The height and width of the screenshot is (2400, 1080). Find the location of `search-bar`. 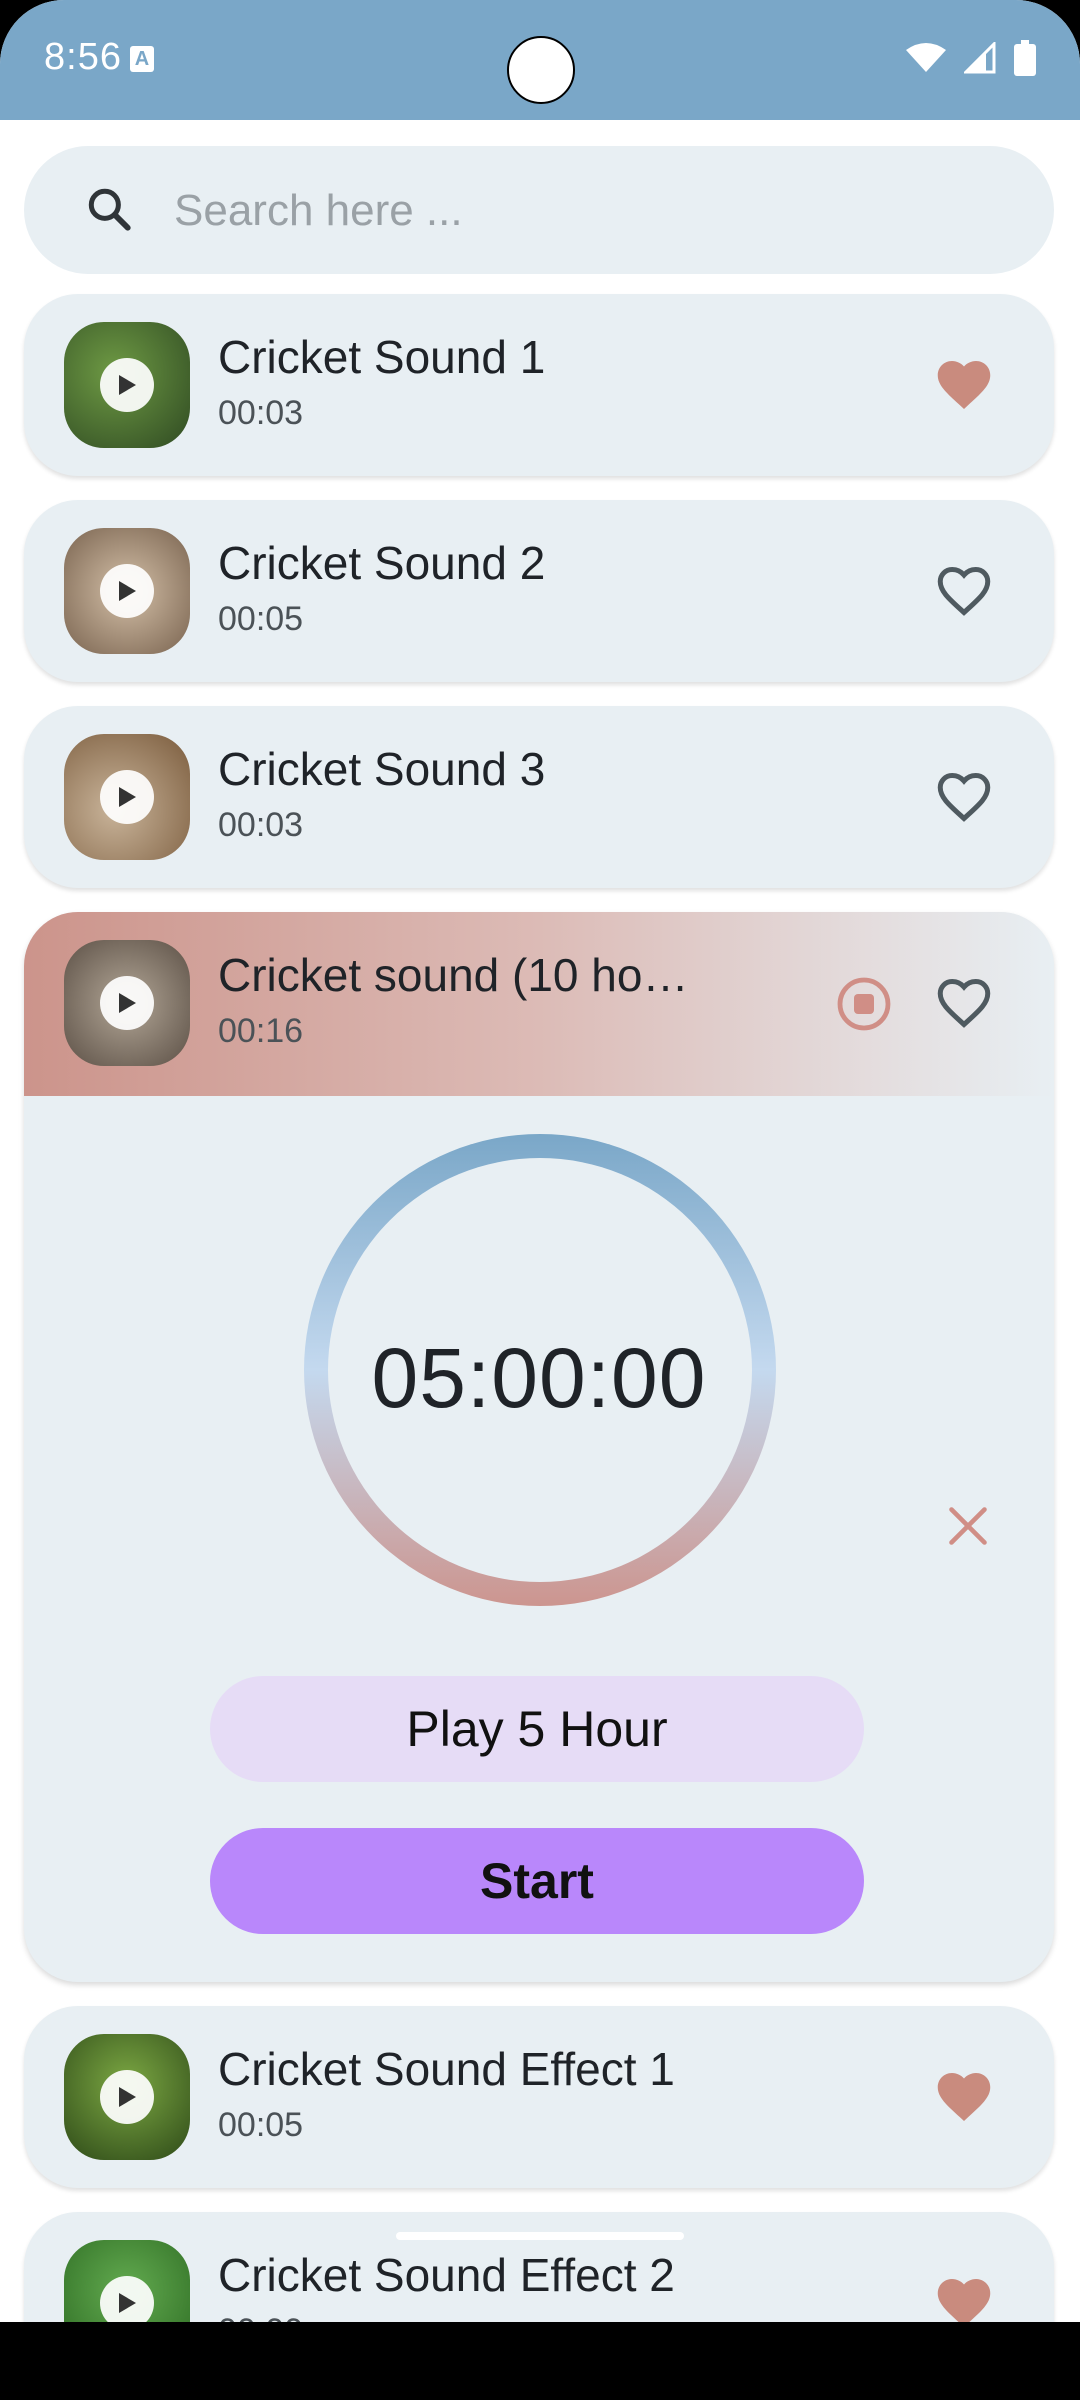

search-bar is located at coordinates (539, 210).